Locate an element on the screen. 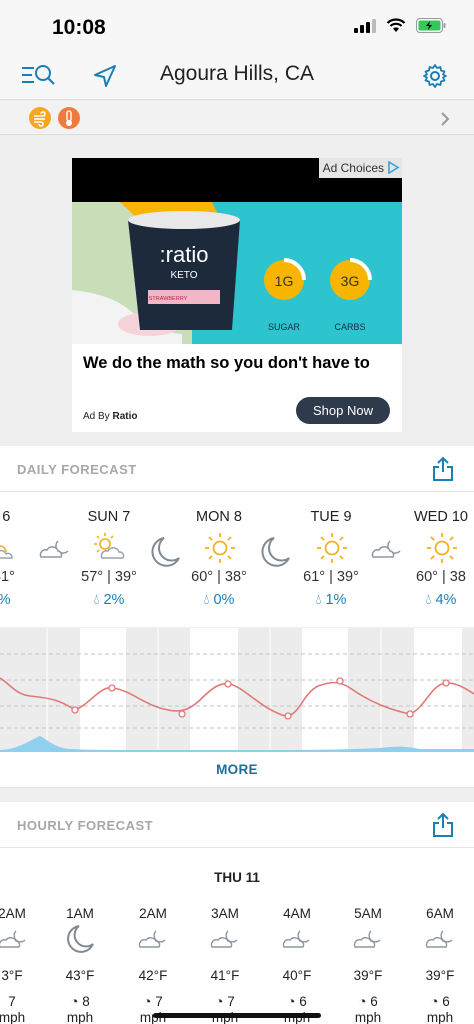  heat-advisory-badge is located at coordinates (69, 118).